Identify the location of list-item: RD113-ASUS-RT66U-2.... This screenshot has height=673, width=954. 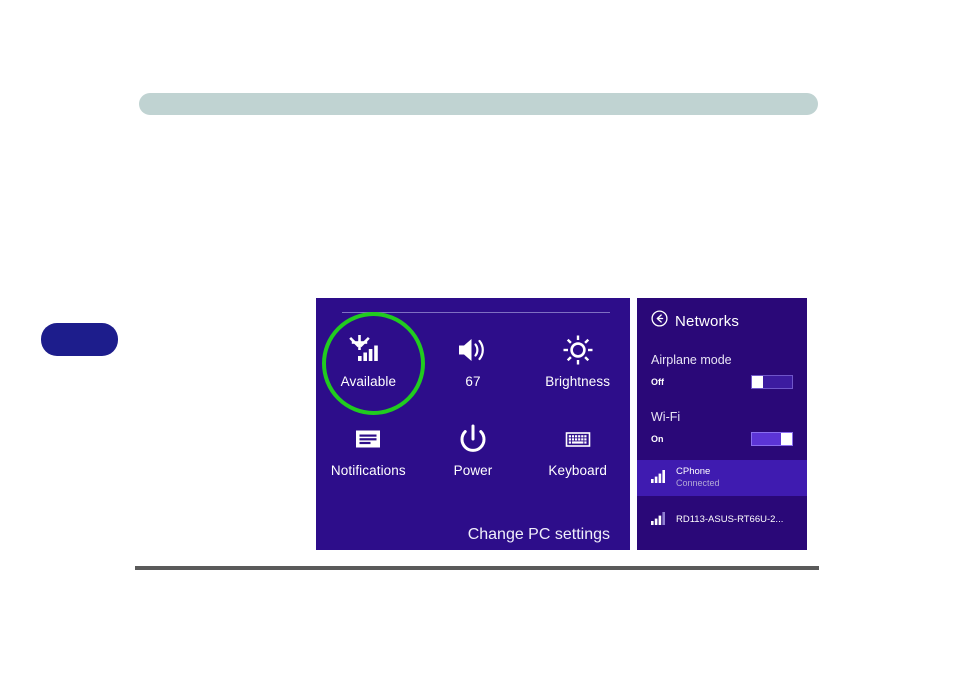
(722, 520).